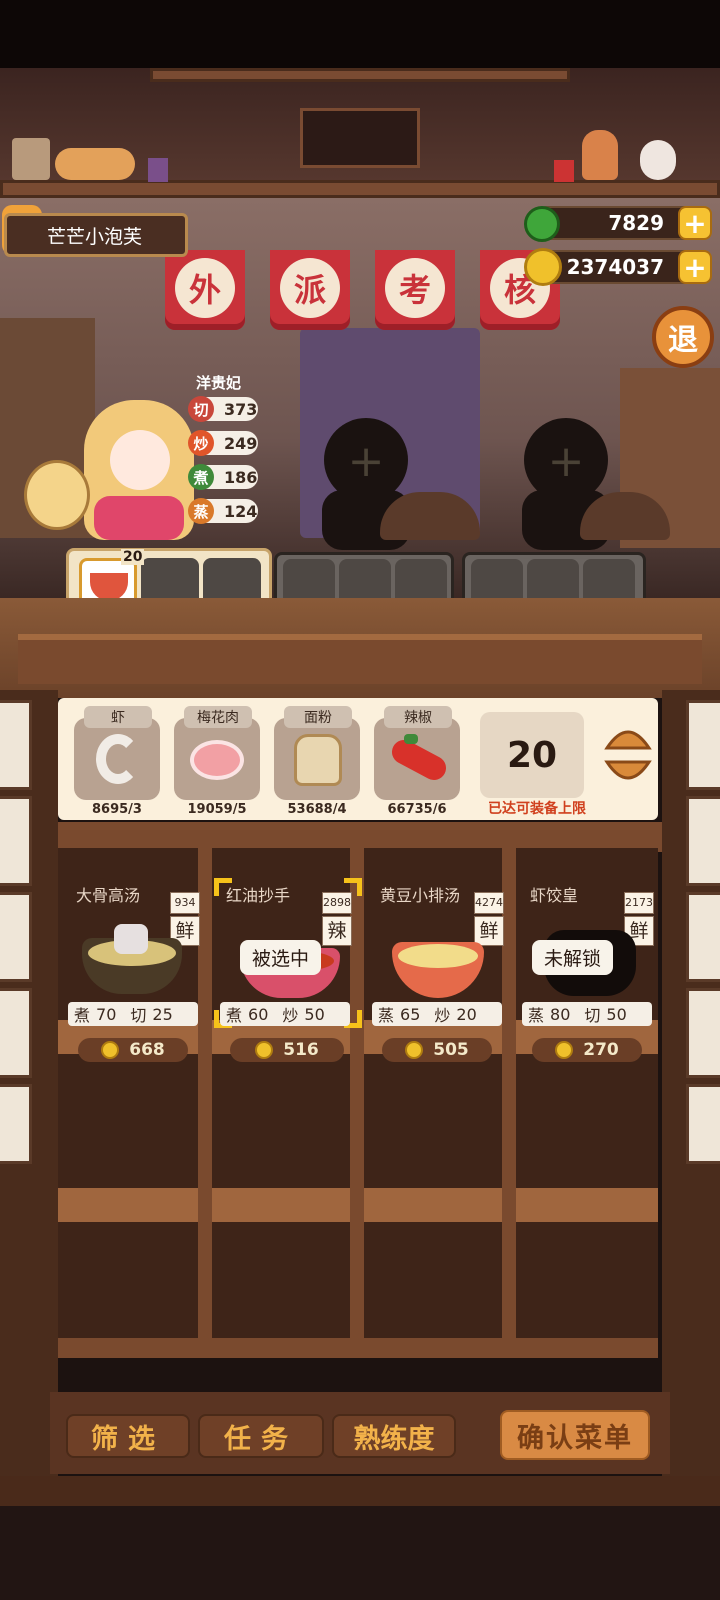  What do you see at coordinates (628, 776) in the screenshot?
I see `quantity-down-arrow-icon` at bounding box center [628, 776].